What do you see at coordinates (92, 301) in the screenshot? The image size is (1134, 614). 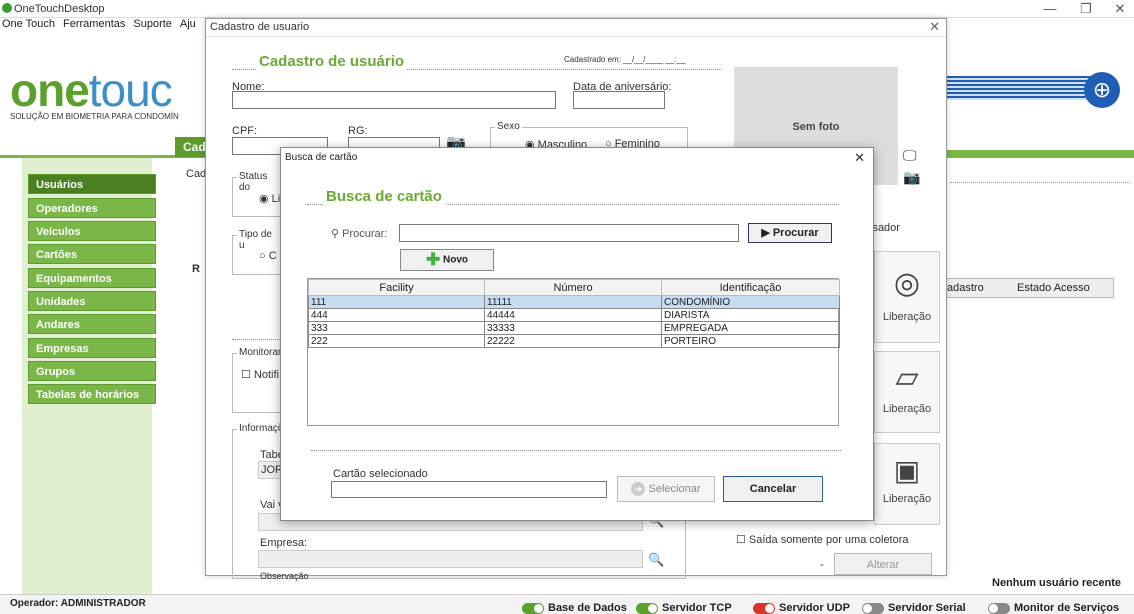 I see `sidebar-item-unidades: Unidades` at bounding box center [92, 301].